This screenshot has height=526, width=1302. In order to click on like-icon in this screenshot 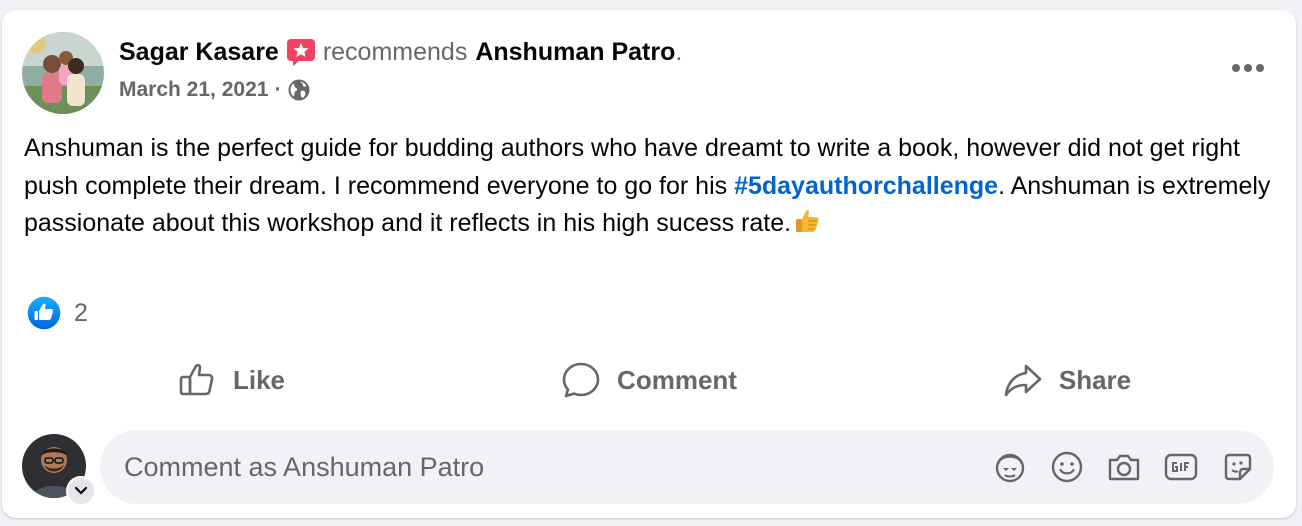, I will do `click(196, 379)`.